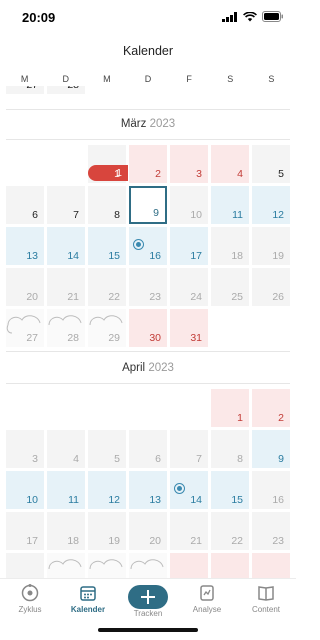  What do you see at coordinates (189, 79) in the screenshot?
I see `weekday-label: F` at bounding box center [189, 79].